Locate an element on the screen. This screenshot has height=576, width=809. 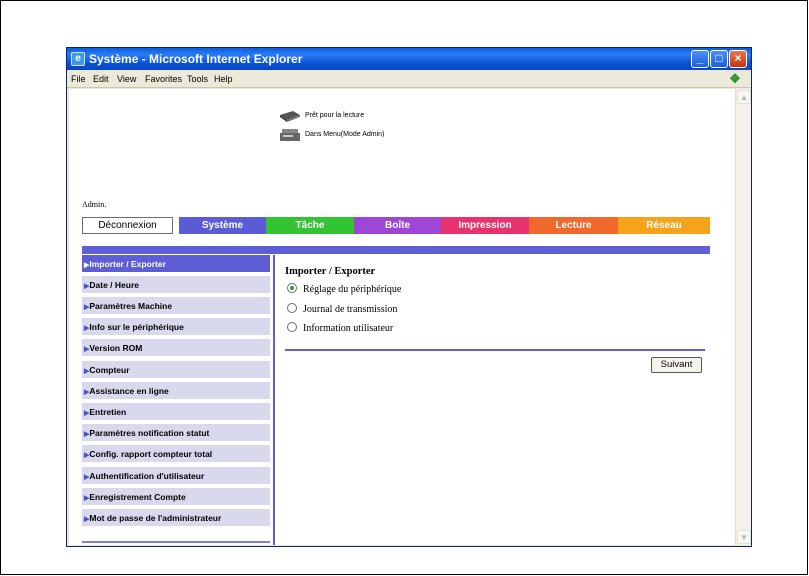
sidebar-item-parametres-machine: ▶Paramètres Machine is located at coordinates (176, 306).